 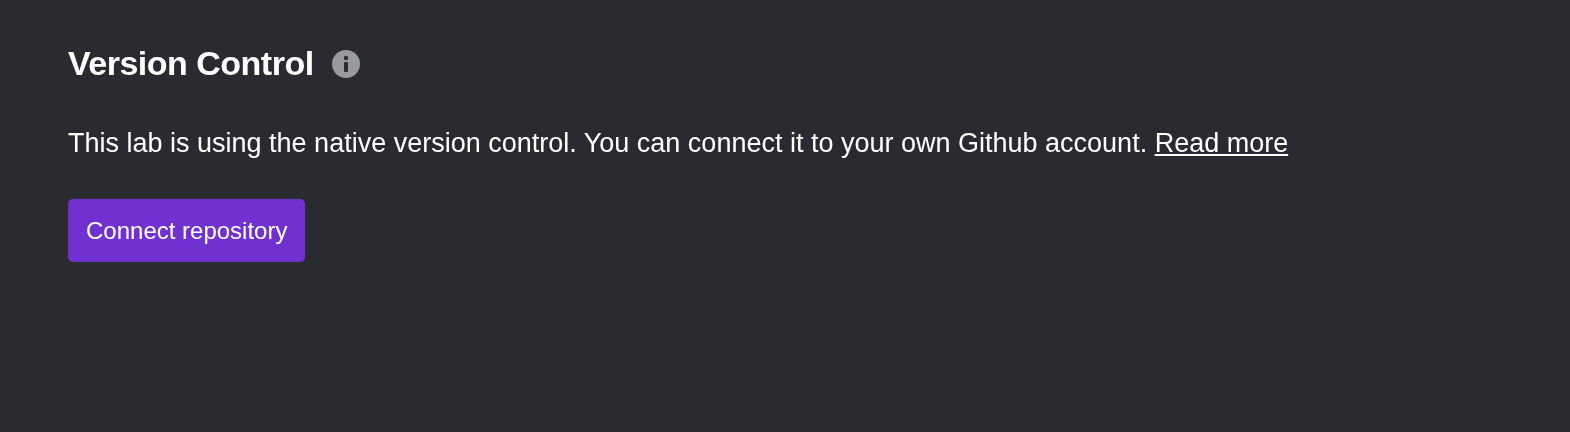 I want to click on description-text: This lab is using the native version control. You can connect it to your own Github account. Read more, so click(x=679, y=143).